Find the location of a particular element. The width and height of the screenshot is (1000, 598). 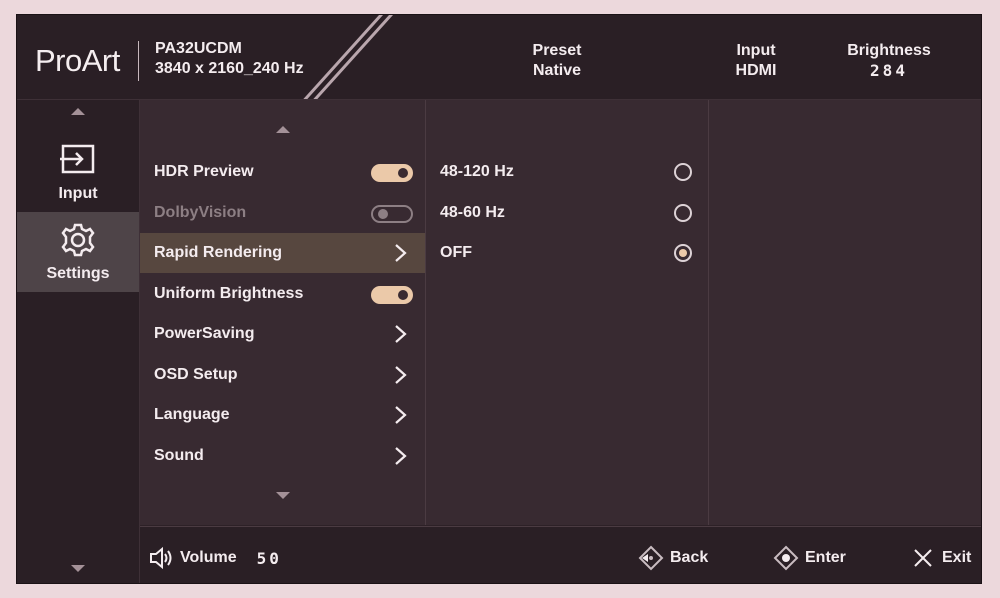

input-value: HDMI is located at coordinates (756, 70).